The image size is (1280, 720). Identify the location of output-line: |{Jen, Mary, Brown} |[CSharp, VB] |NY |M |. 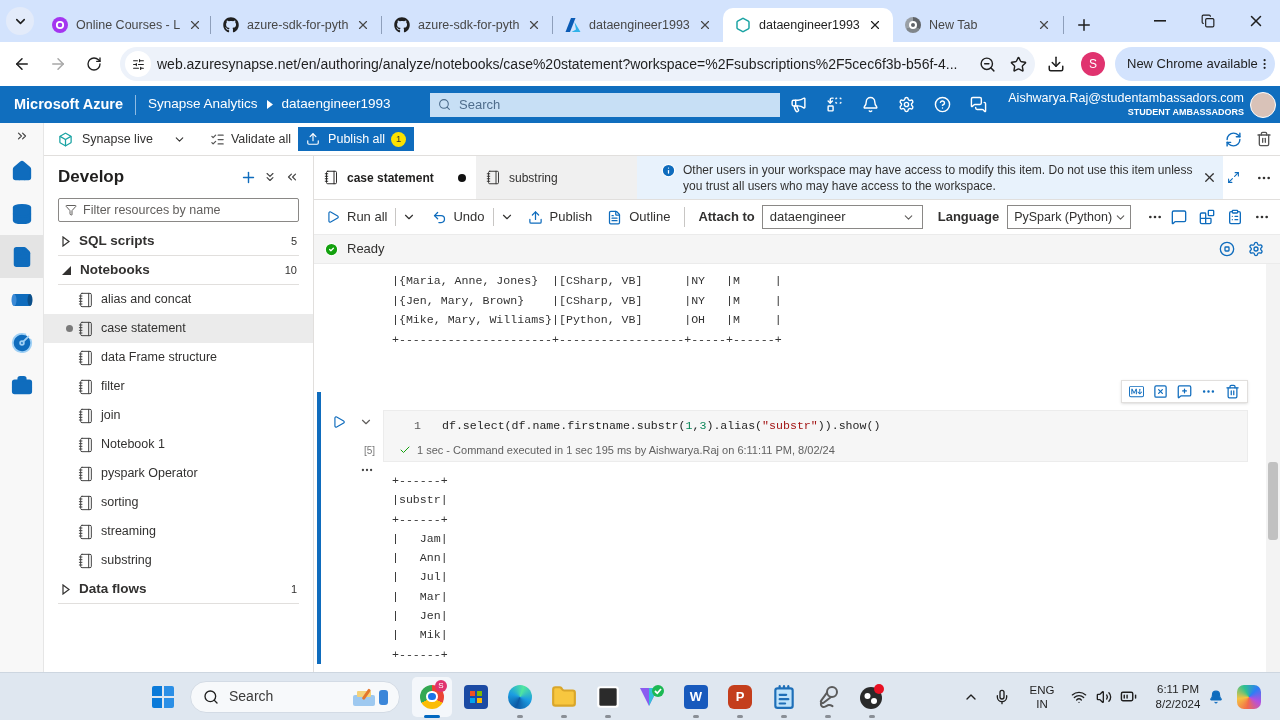
(587, 300).